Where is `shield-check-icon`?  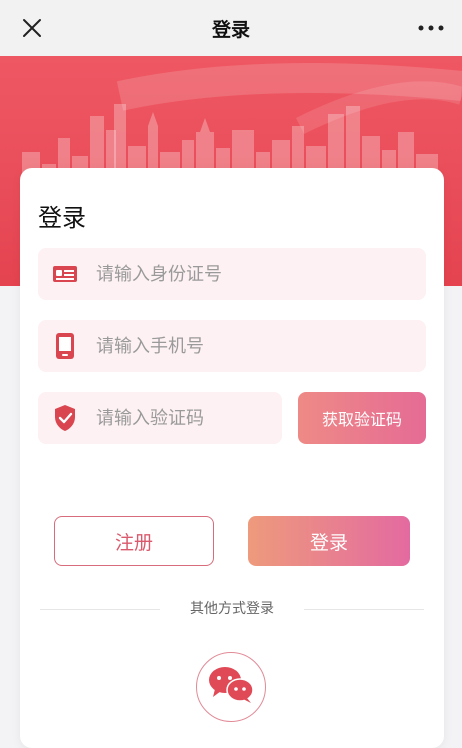
shield-check-icon is located at coordinates (65, 418).